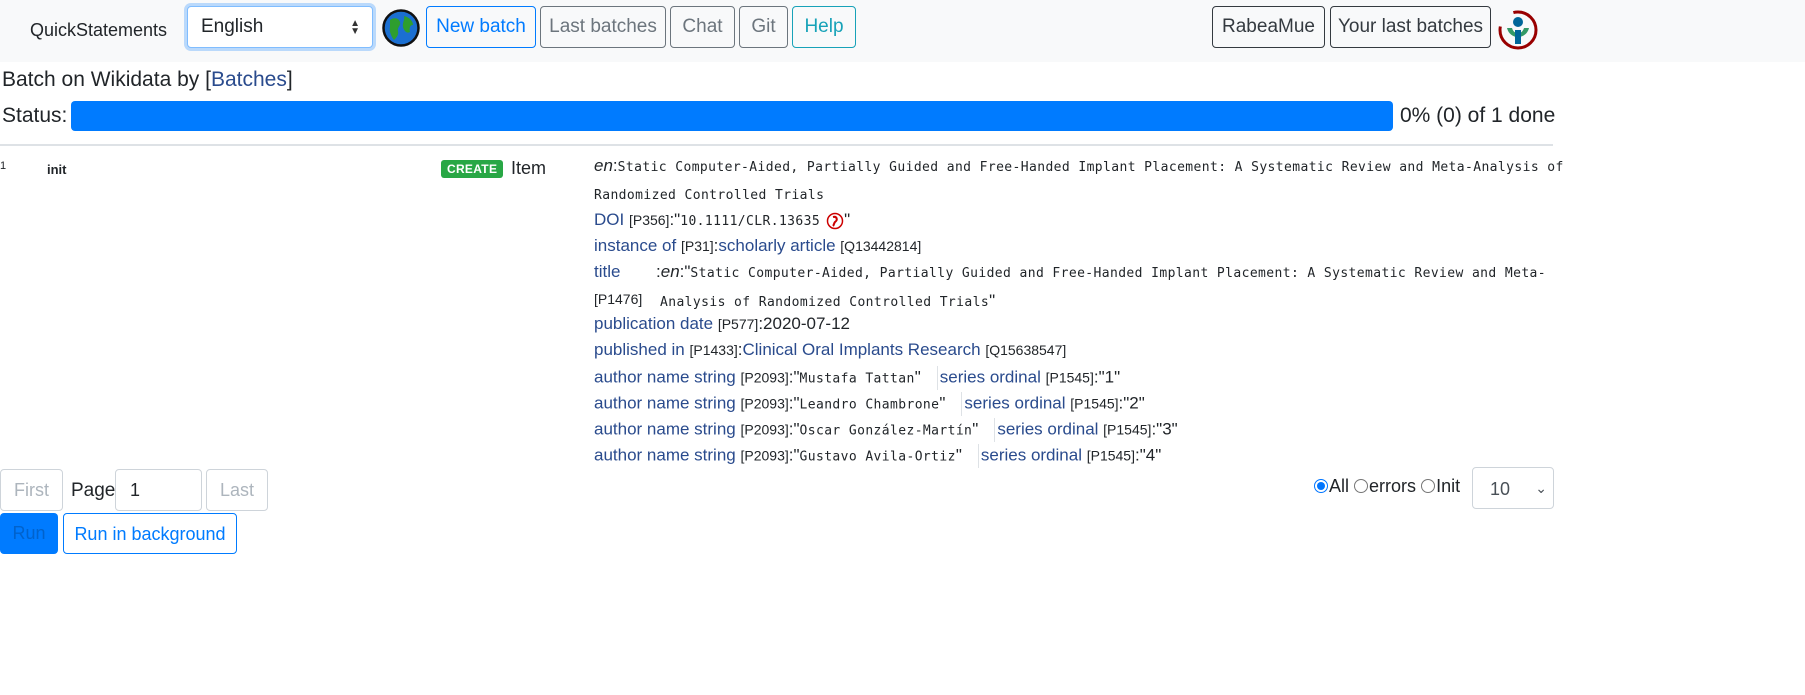 This screenshot has height=695, width=1805. Describe the element at coordinates (670, 271) in the screenshot. I see `title-lang: en` at that location.